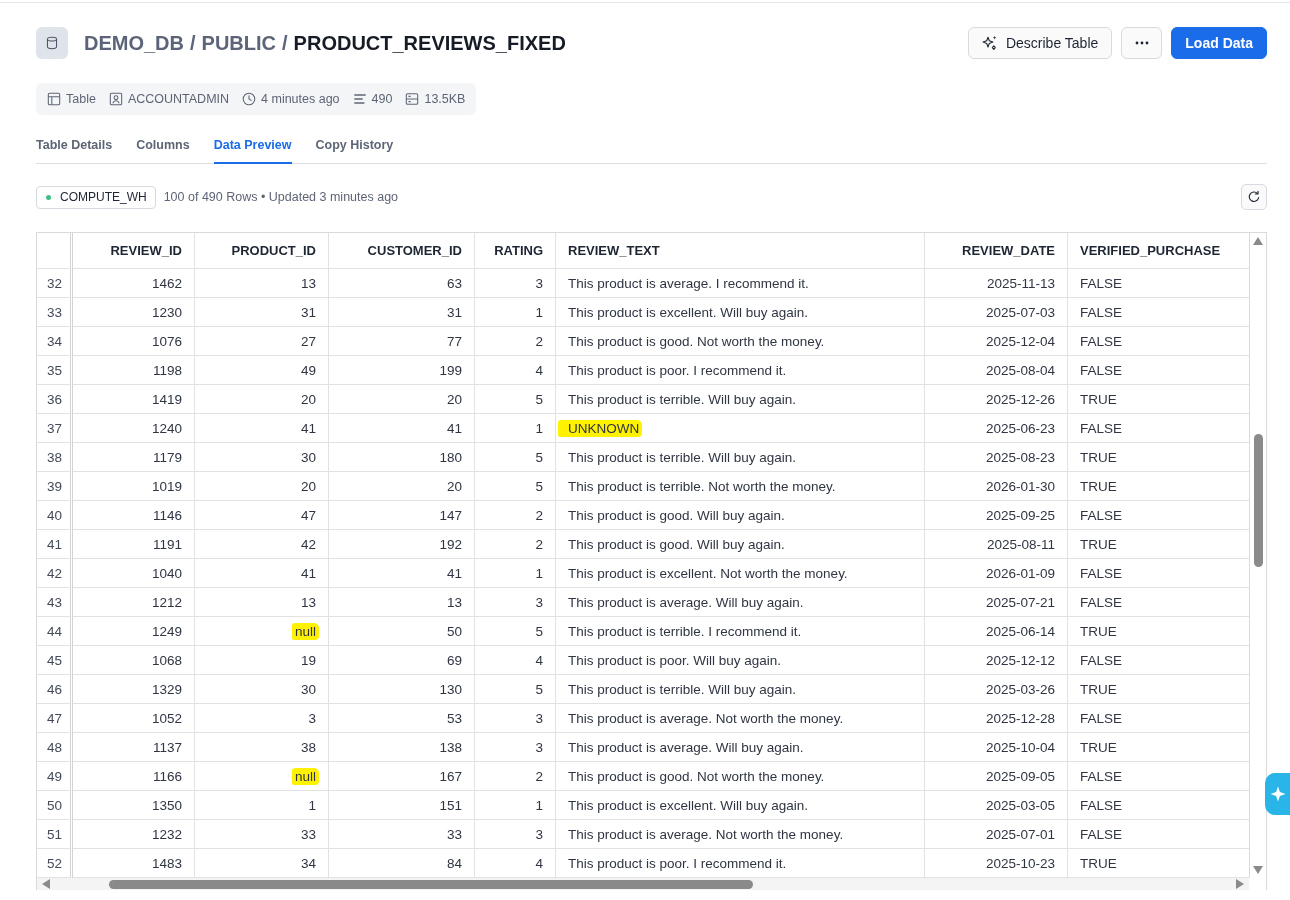 The image size is (1290, 900). Describe the element at coordinates (55, 573) in the screenshot. I see `row-number: 42` at that location.